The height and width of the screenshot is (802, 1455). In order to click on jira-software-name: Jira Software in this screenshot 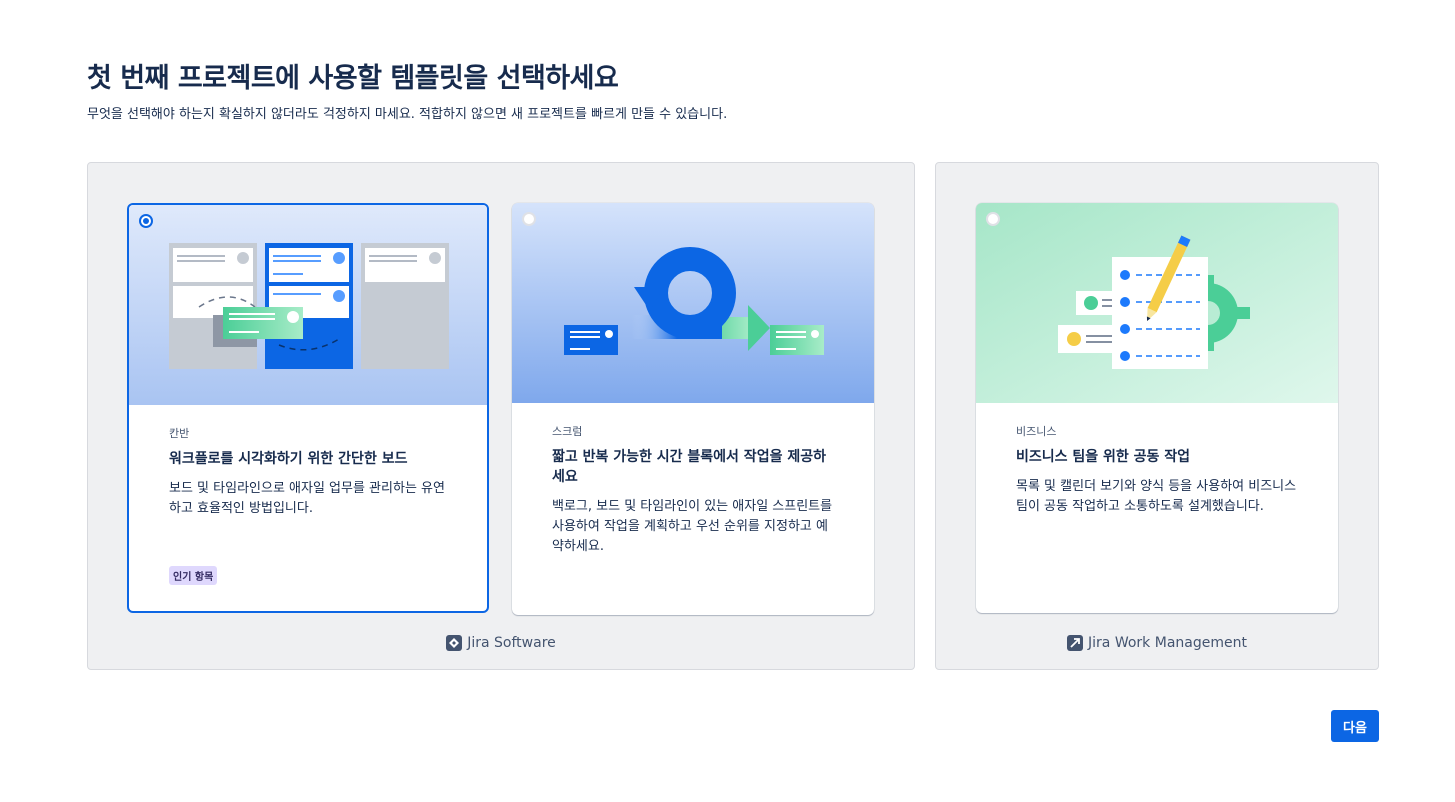, I will do `click(511, 643)`.